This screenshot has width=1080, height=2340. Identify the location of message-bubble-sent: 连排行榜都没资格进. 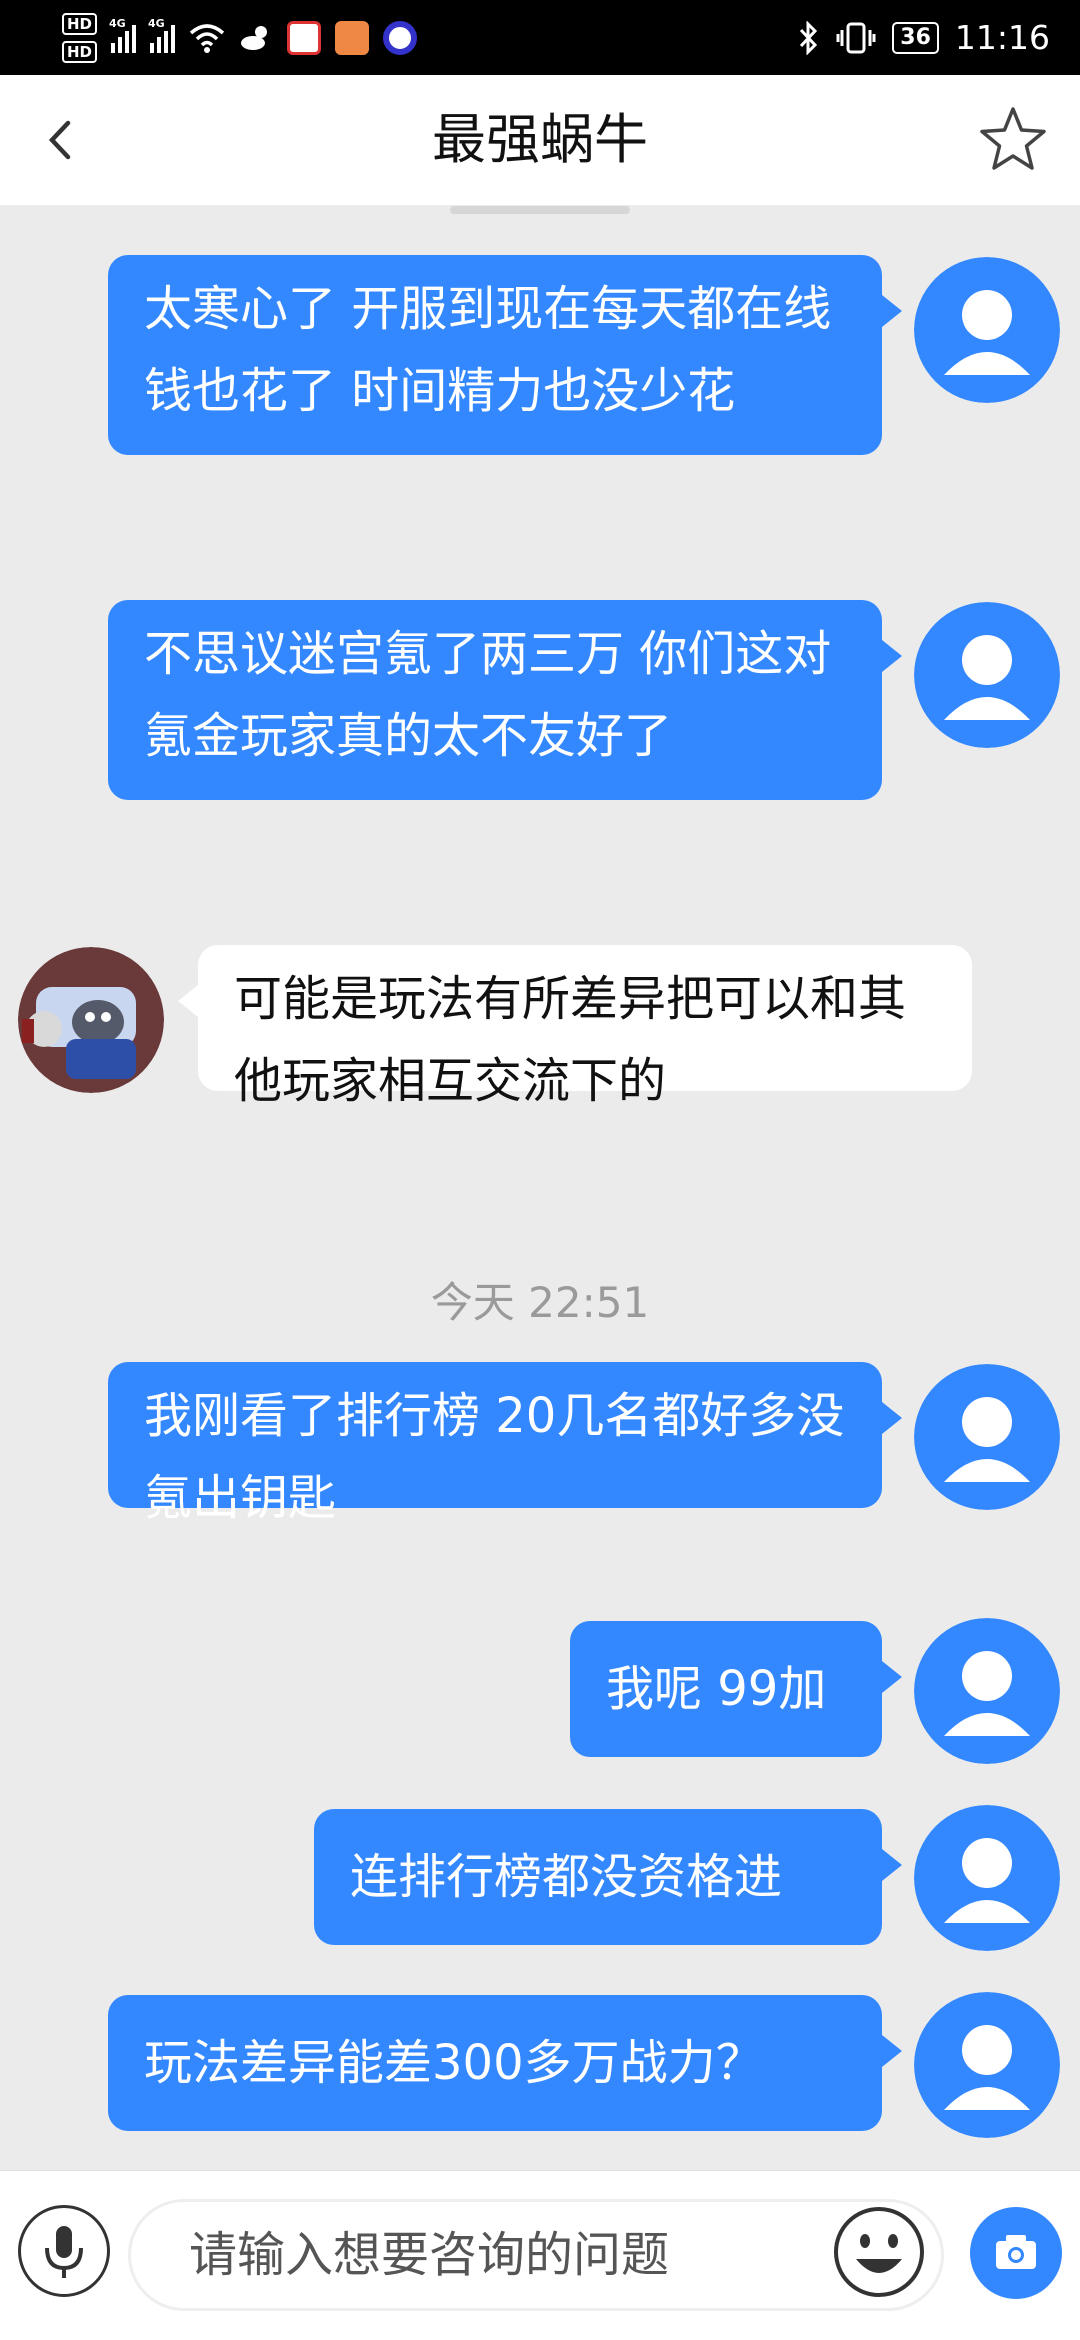
(608, 1877).